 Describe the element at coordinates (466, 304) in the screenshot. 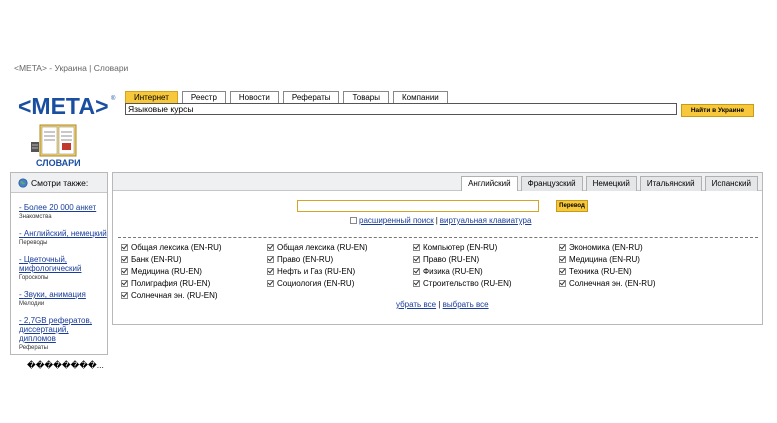

I see `select-all-link: выбрать все` at that location.